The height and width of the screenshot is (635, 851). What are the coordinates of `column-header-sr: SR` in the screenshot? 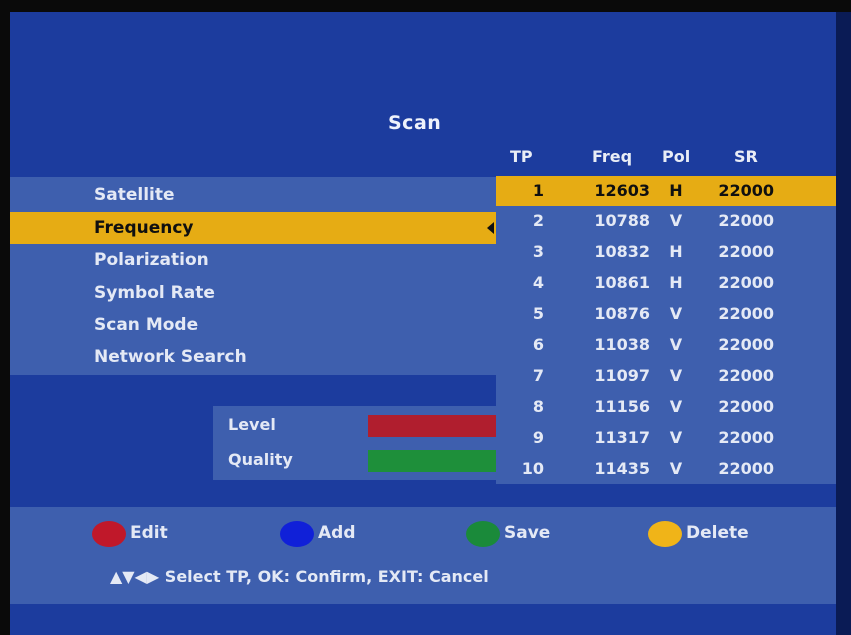 It's located at (746, 156).